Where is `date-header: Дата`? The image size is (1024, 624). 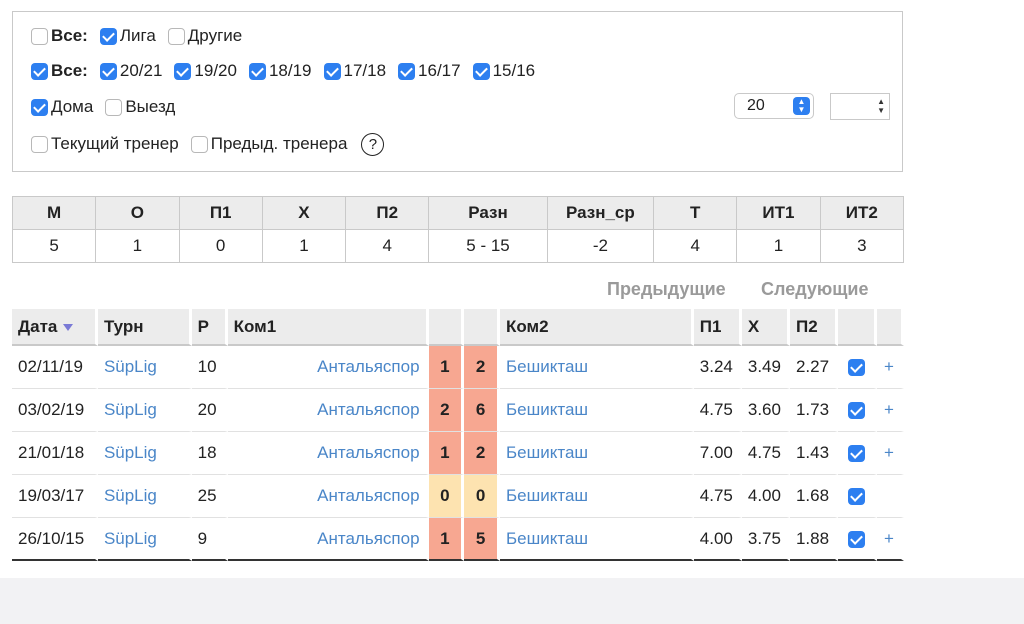
date-header: Дата is located at coordinates (55, 327).